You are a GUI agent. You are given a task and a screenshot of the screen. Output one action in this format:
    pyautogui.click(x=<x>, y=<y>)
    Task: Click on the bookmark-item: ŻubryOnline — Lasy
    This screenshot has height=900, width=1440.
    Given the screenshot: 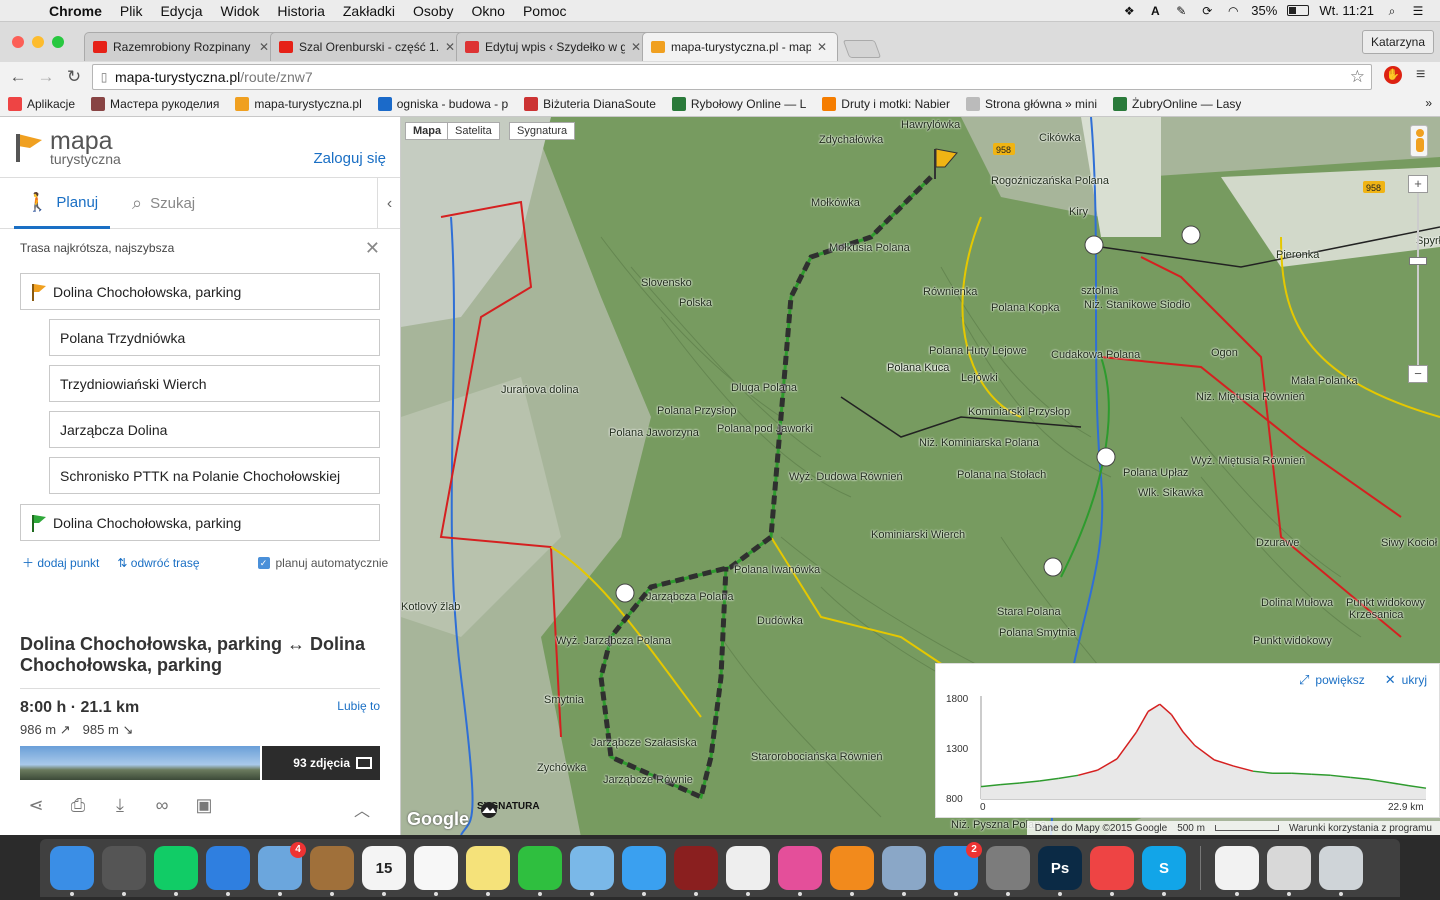 What is the action you would take?
    pyautogui.click(x=1177, y=104)
    